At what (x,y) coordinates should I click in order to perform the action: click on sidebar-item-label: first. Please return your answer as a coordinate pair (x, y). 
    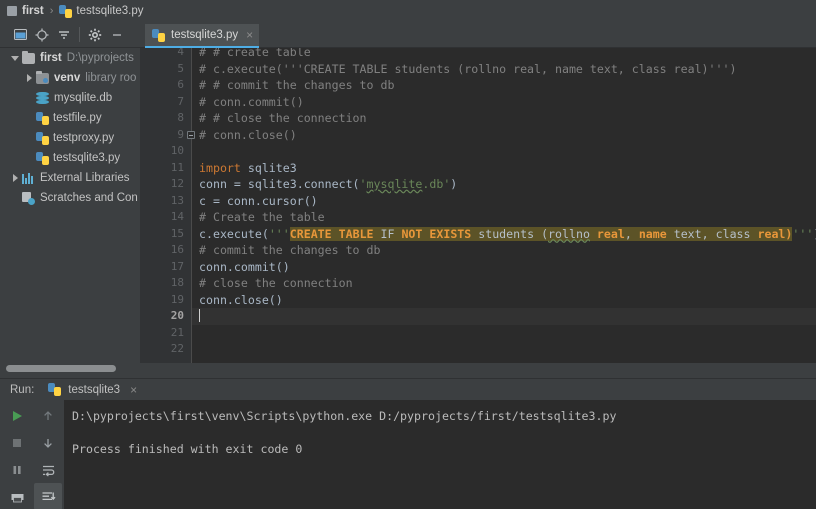
    Looking at the image, I should click on (51, 58).